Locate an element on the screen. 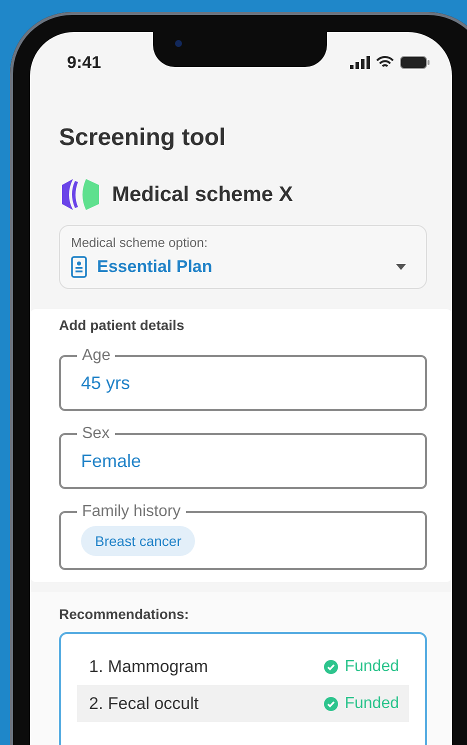 This screenshot has height=745, width=467. section-heading: Recommendations: is located at coordinates (124, 614).